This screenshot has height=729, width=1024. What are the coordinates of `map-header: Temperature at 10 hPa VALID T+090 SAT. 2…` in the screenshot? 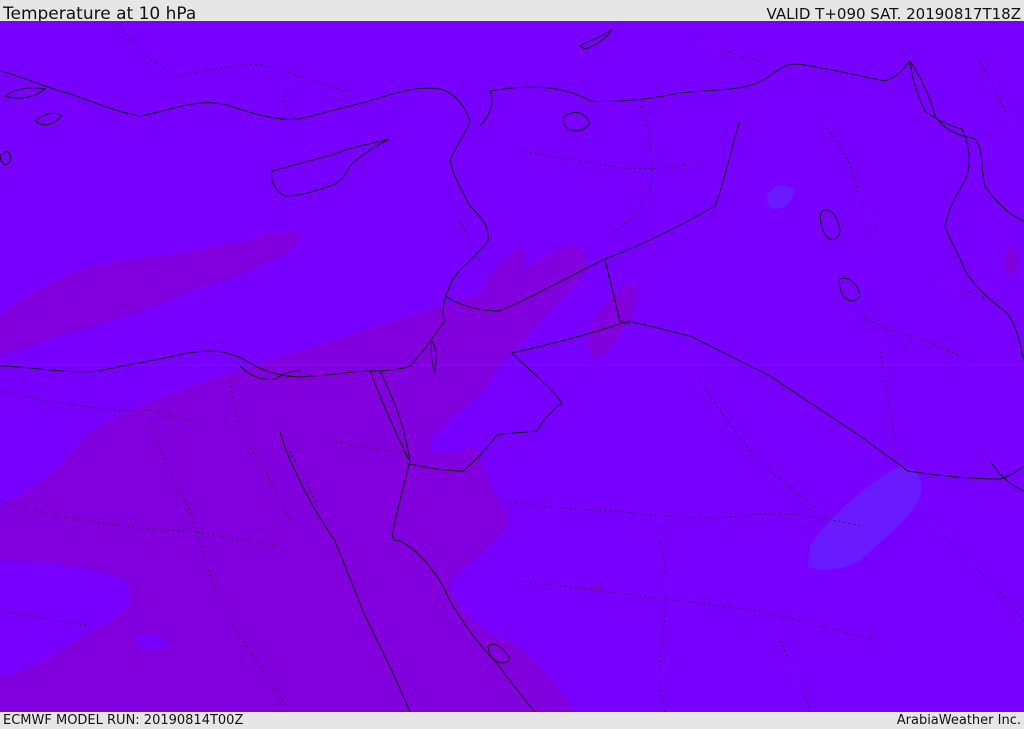 It's located at (512, 12).